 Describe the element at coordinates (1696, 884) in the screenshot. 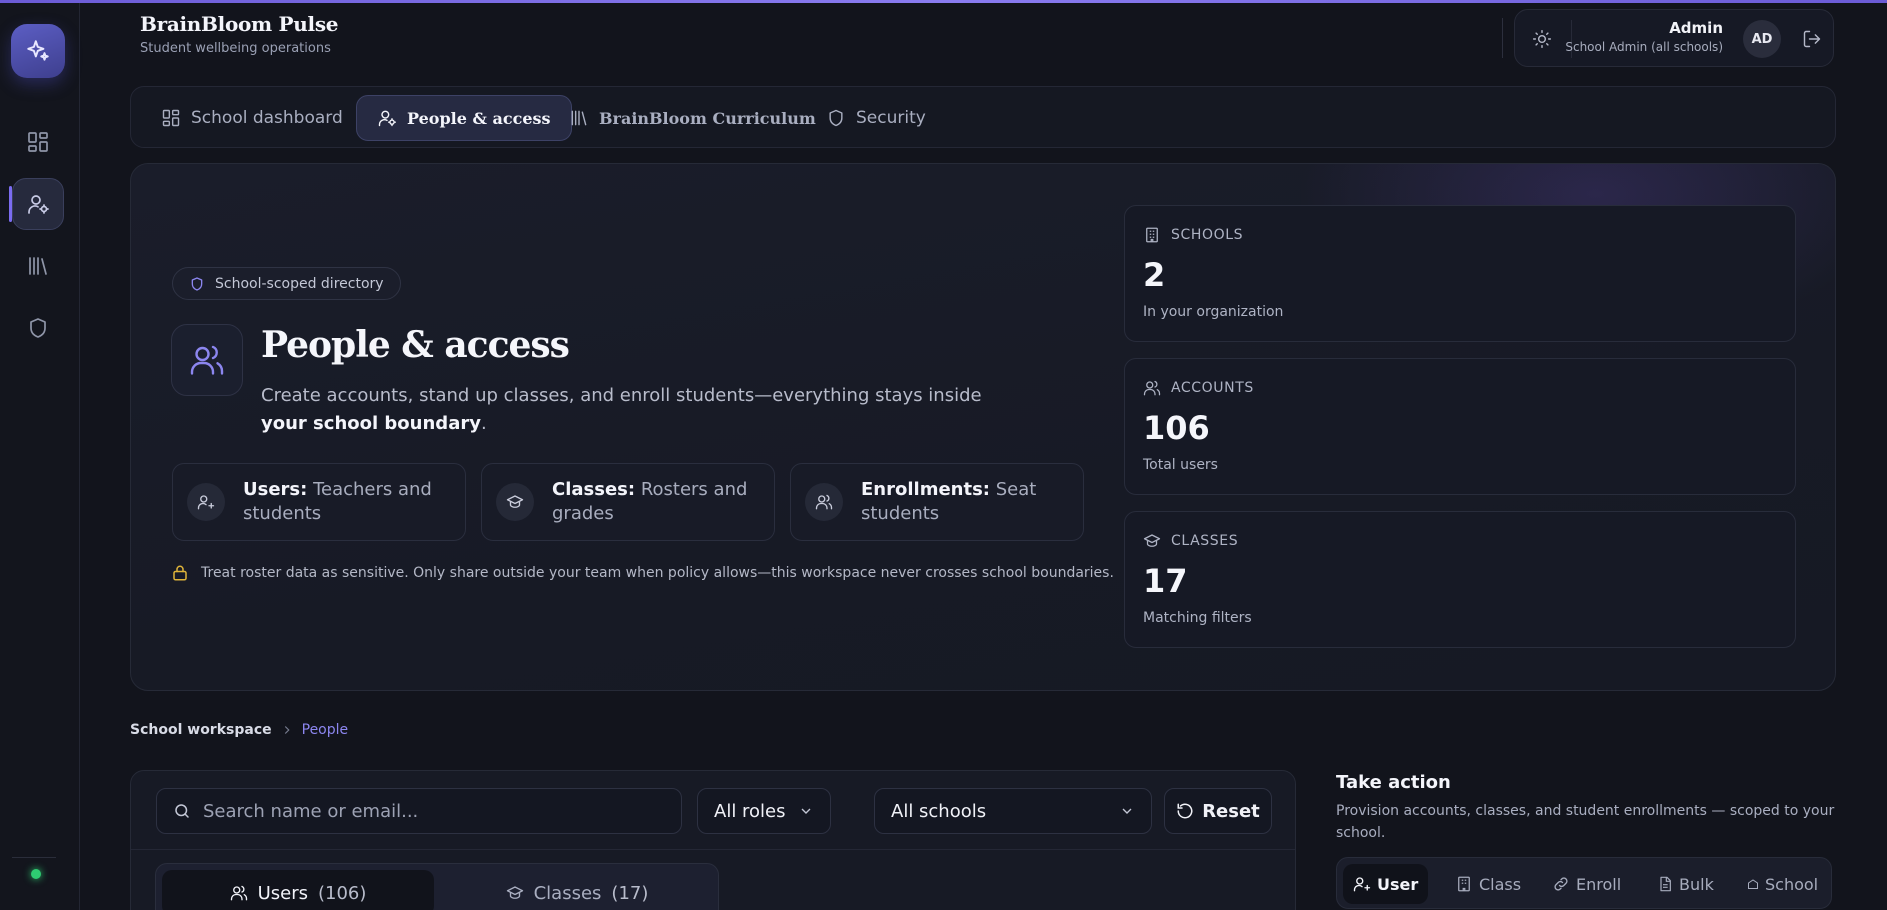

I see `action-tab-label: Bulk` at that location.